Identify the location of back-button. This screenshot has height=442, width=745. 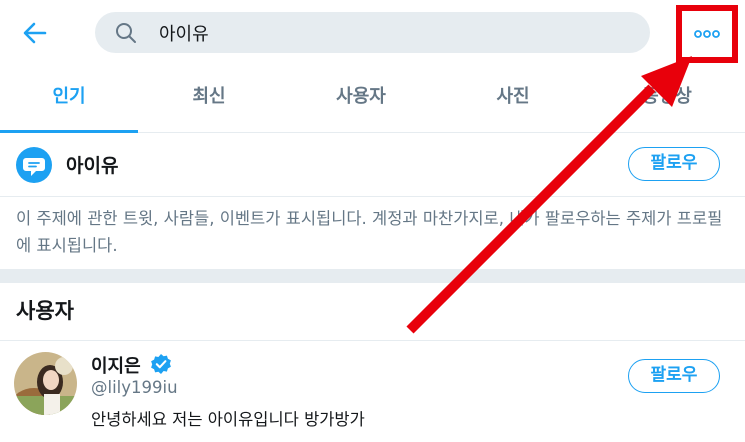
(35, 33).